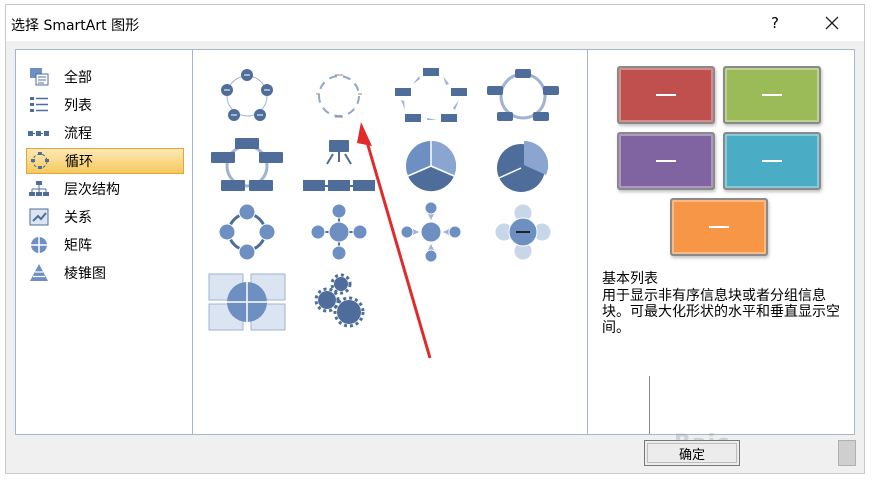 Image resolution: width=875 pixels, height=496 pixels. Describe the element at coordinates (339, 302) in the screenshot. I see `layout-gear` at that location.